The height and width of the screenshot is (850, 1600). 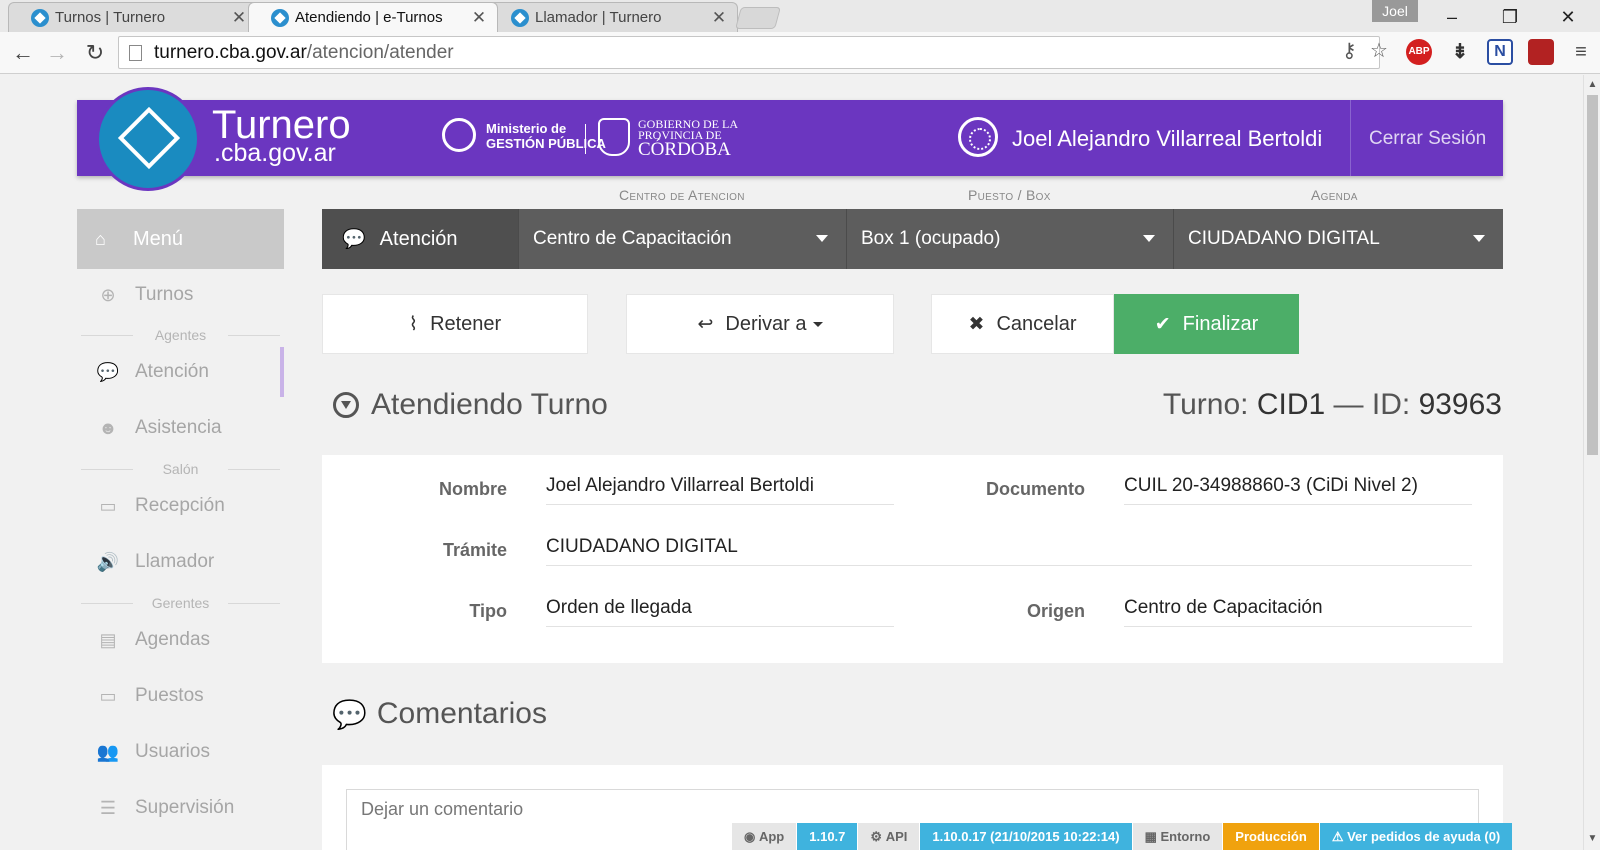 What do you see at coordinates (1298, 609) in the screenshot?
I see `origen-value: Centro de Capacitación` at bounding box center [1298, 609].